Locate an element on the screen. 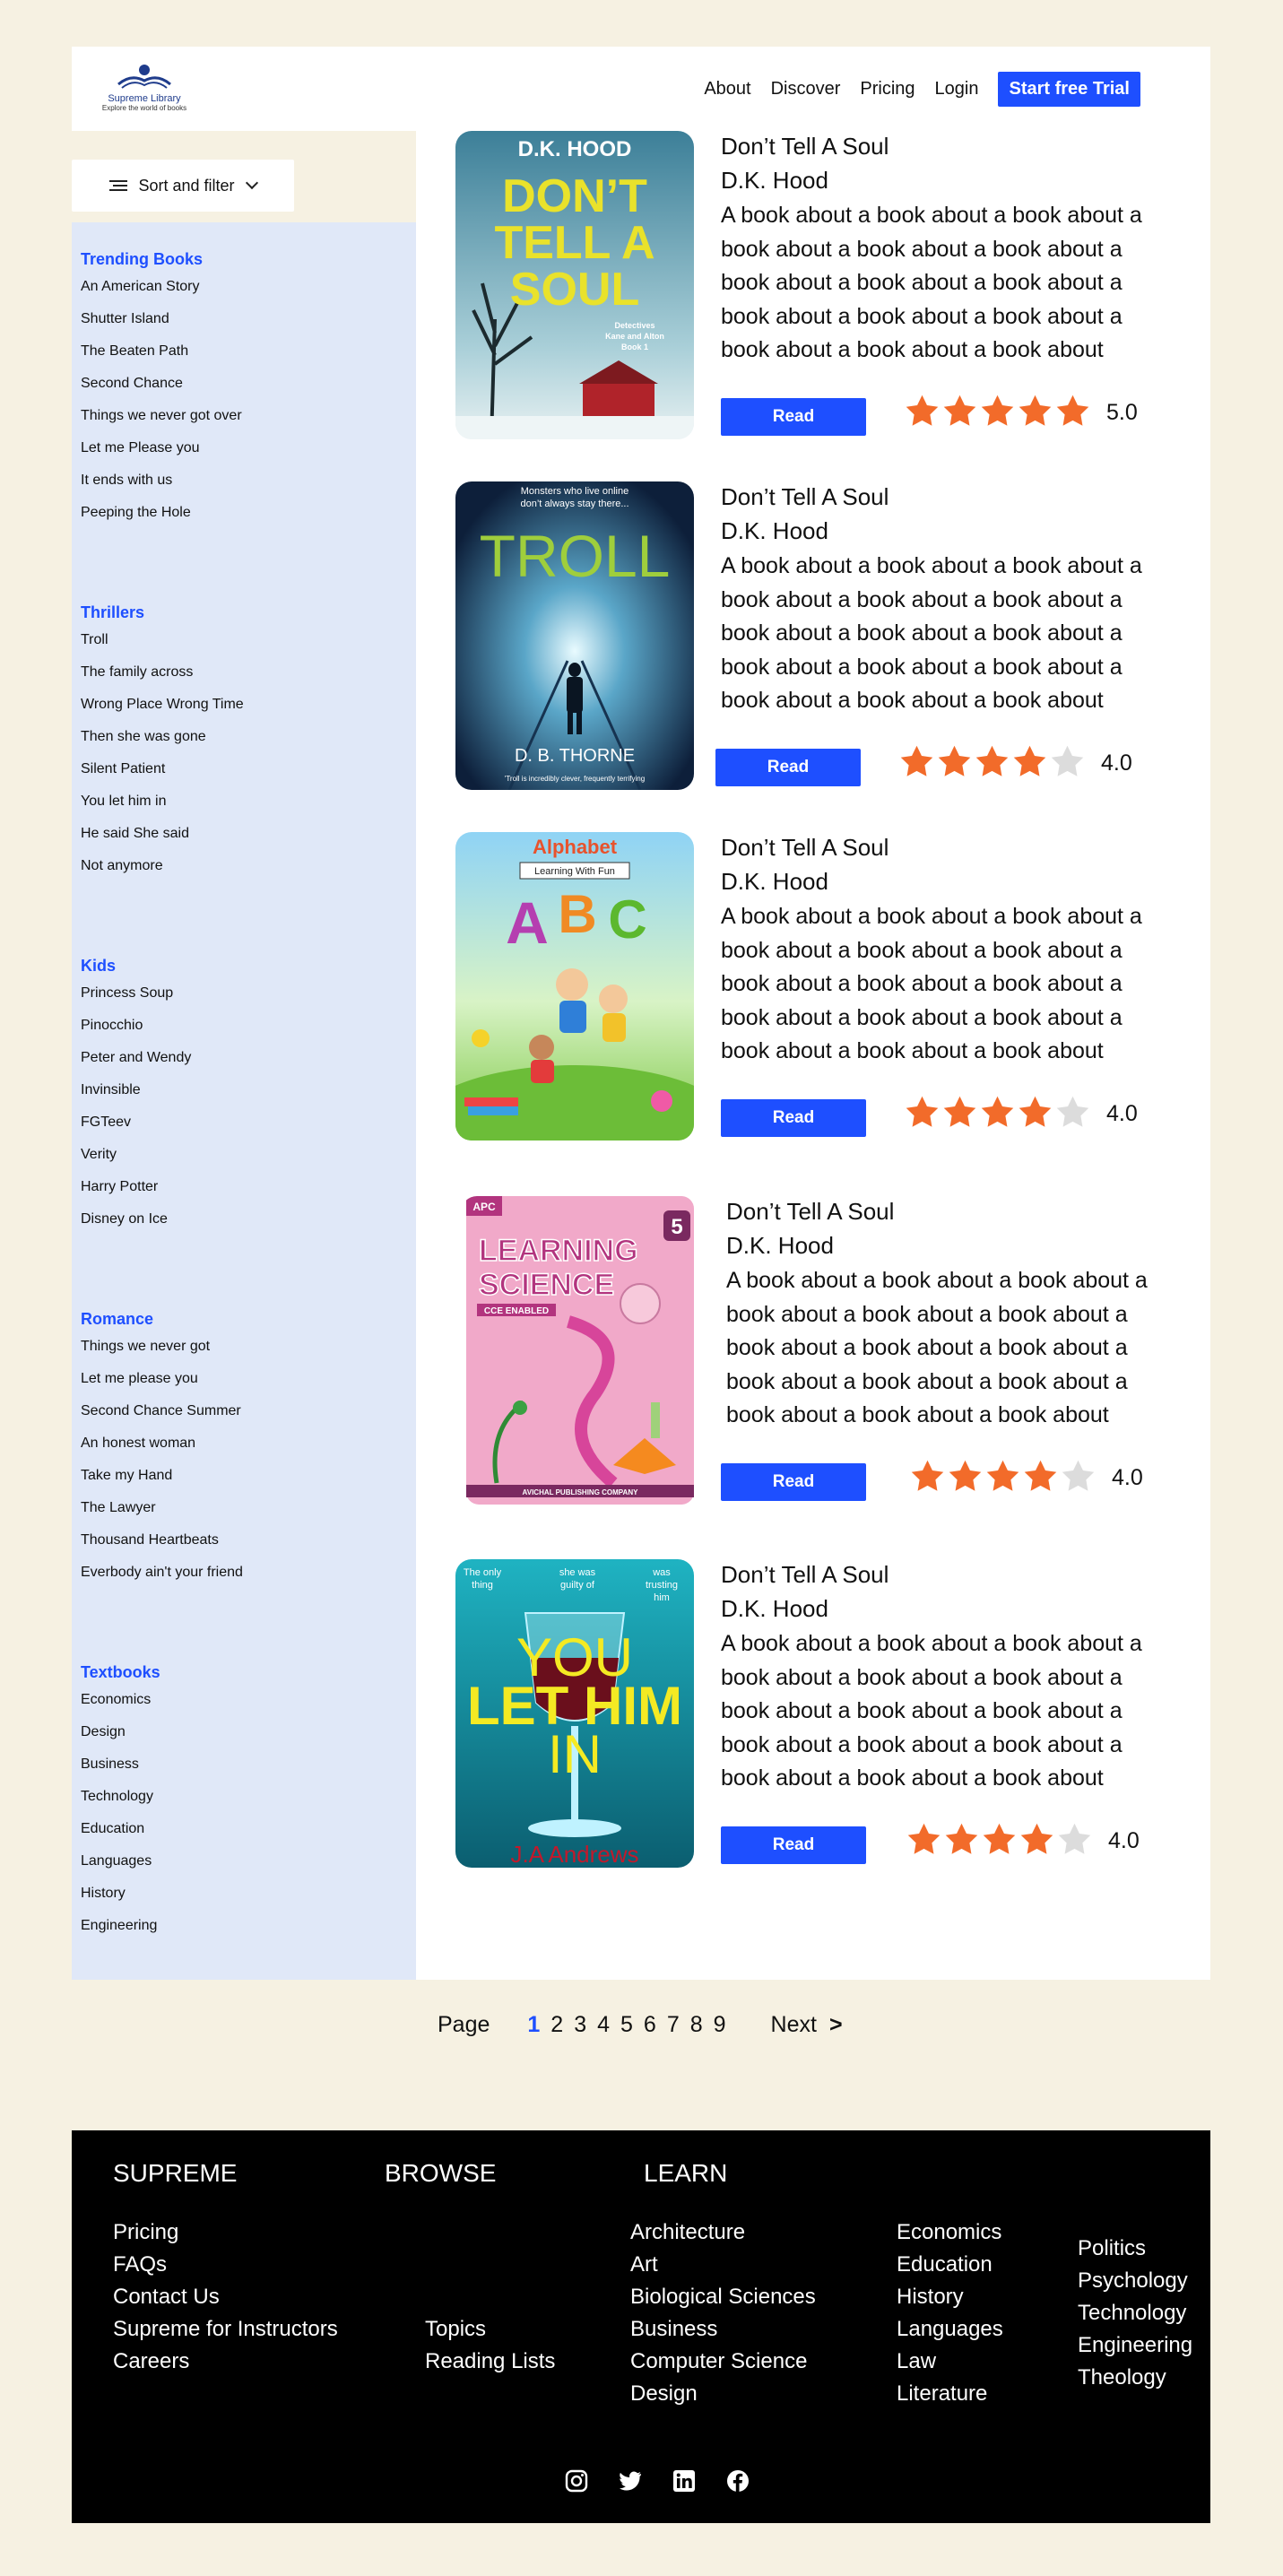  footer-subject-link: Psychology is located at coordinates (1135, 2281).